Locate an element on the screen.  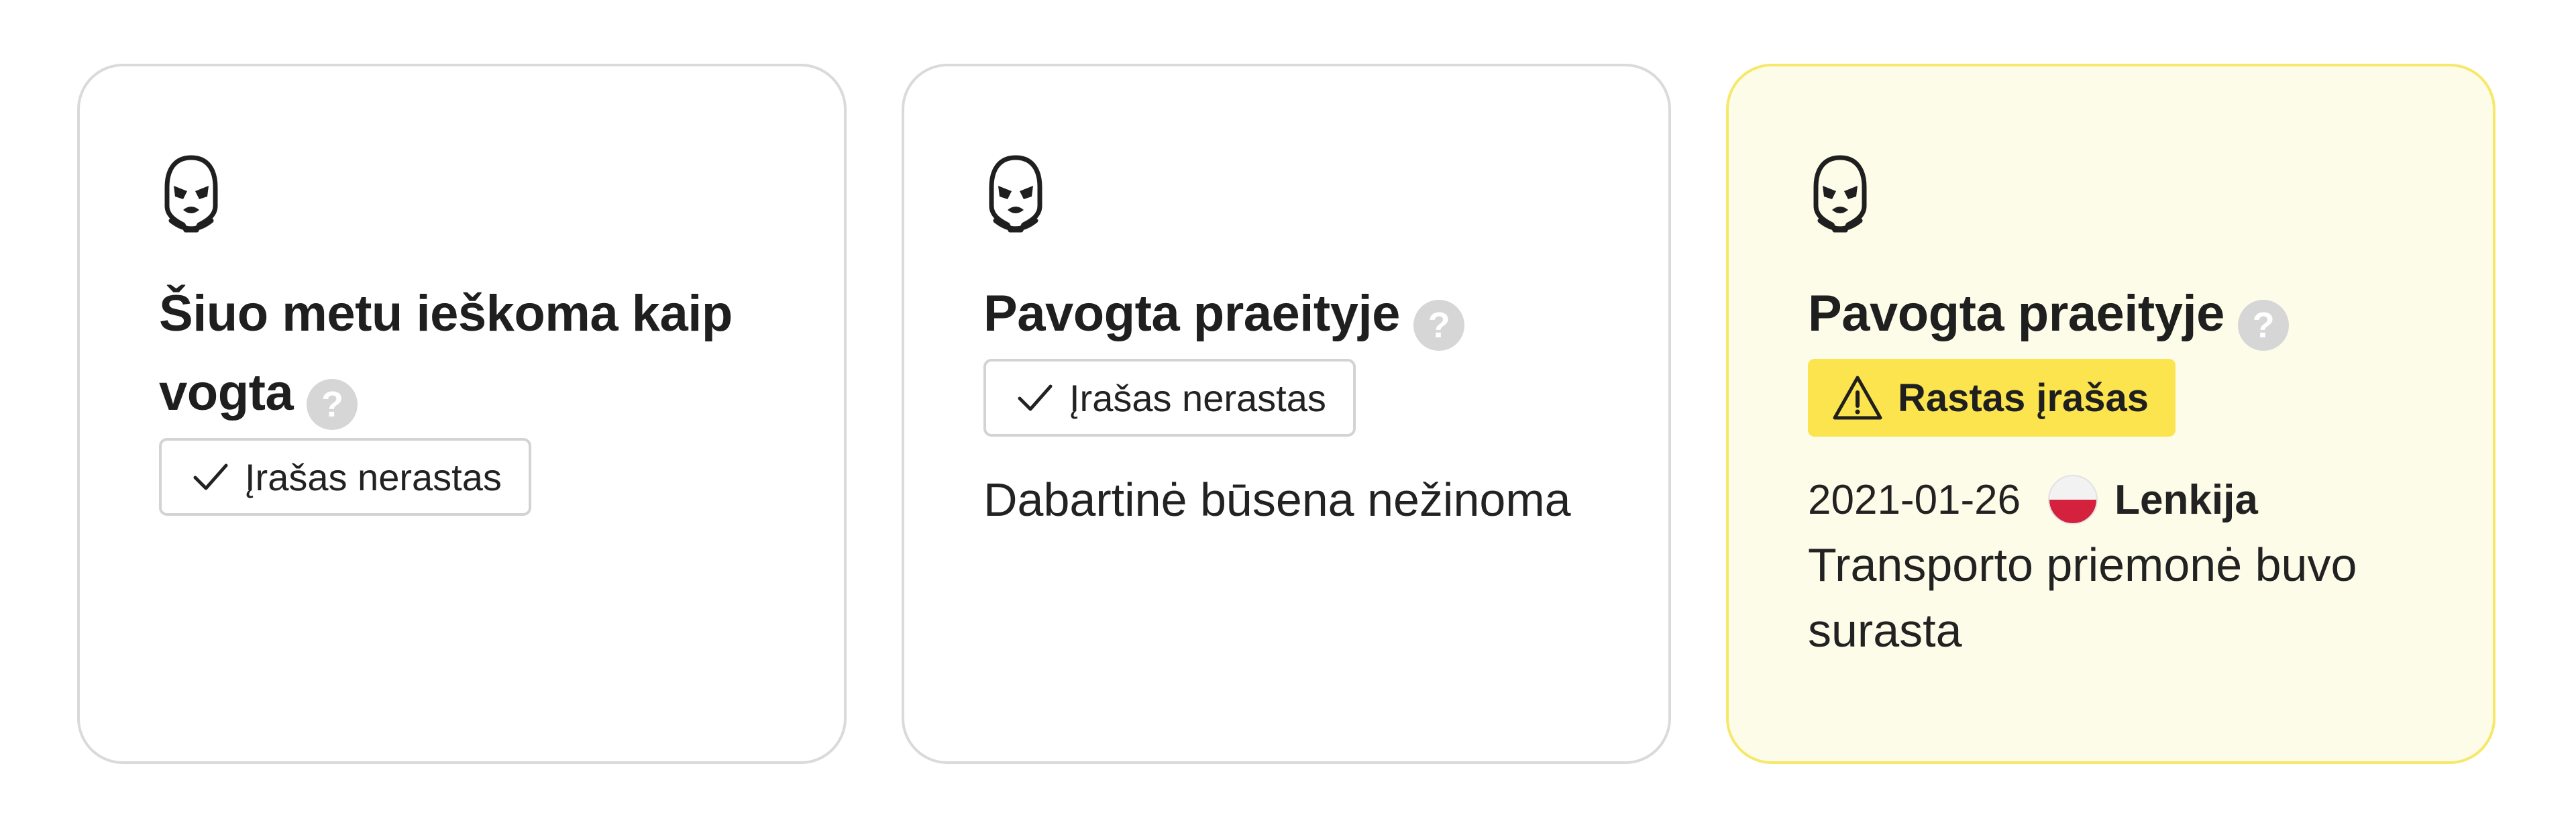
record-found-badge: Rastas įrašas is located at coordinates (1992, 398).